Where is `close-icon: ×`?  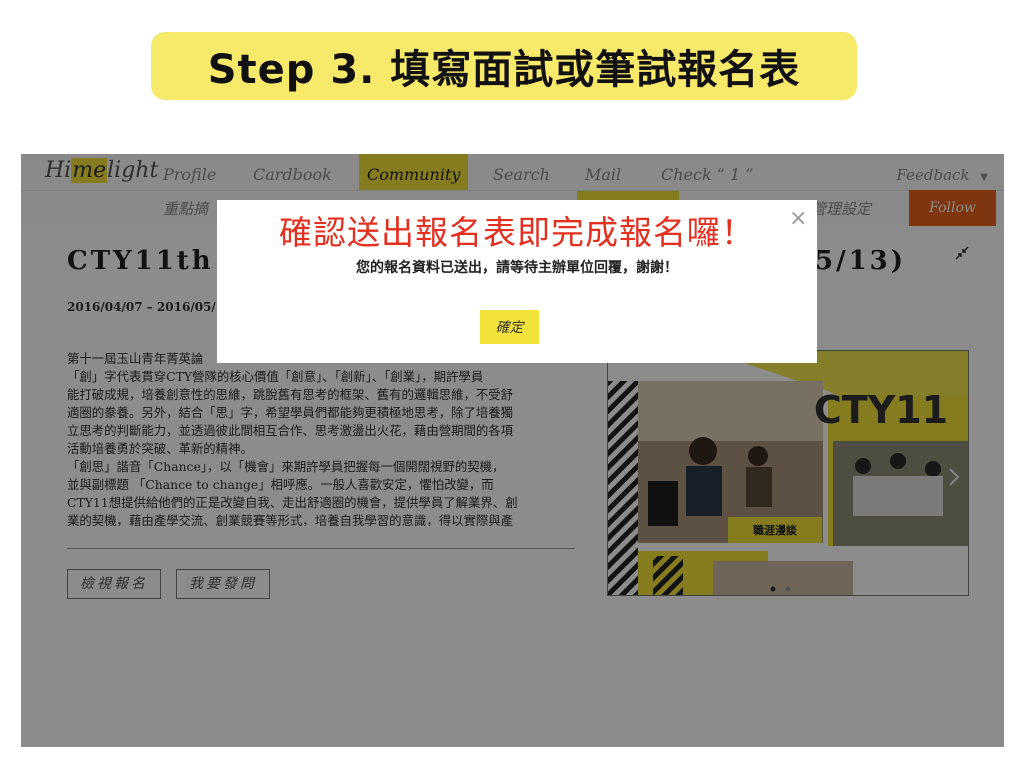
close-icon: × is located at coordinates (798, 218).